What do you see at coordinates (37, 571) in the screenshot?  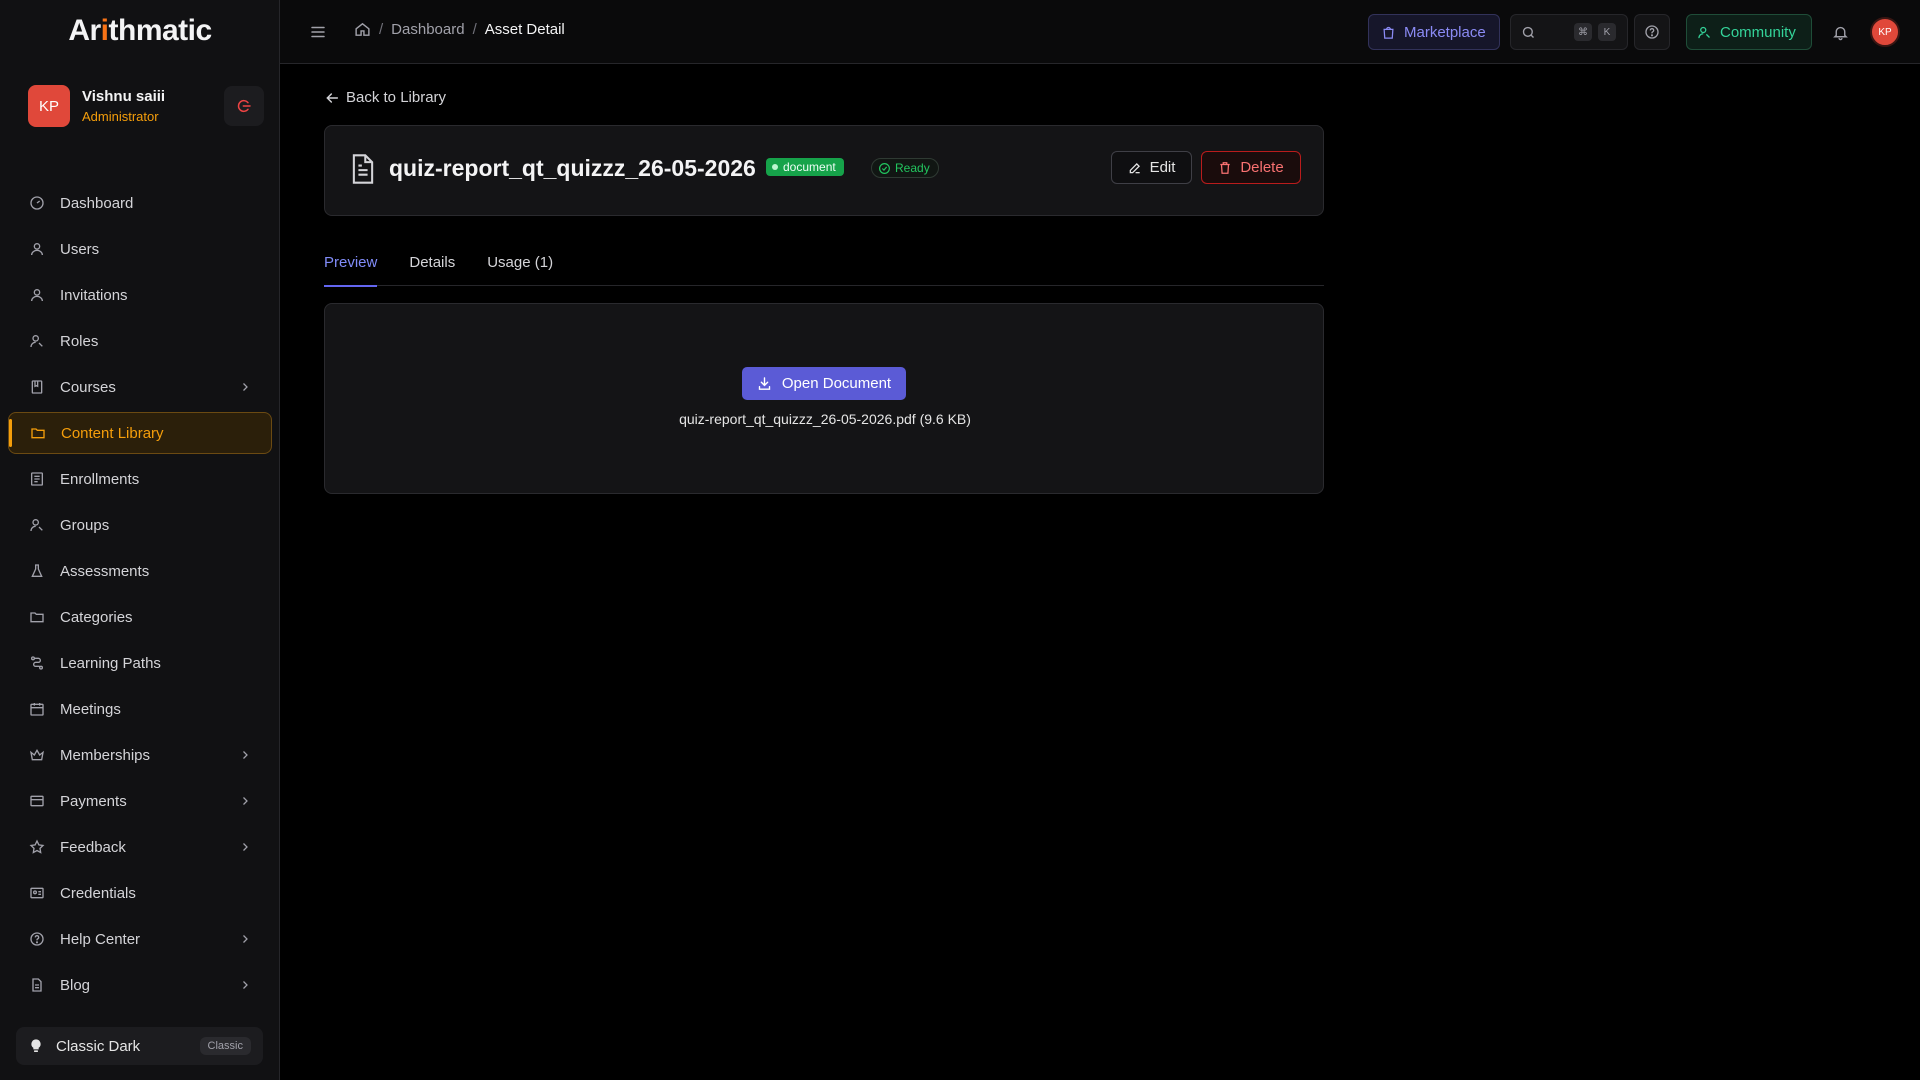 I see `flask-icon` at bounding box center [37, 571].